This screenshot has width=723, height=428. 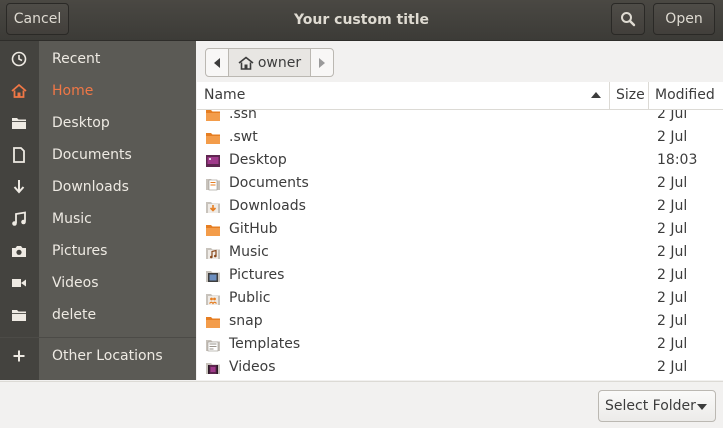 I want to click on path-bar: owner, so click(x=460, y=61).